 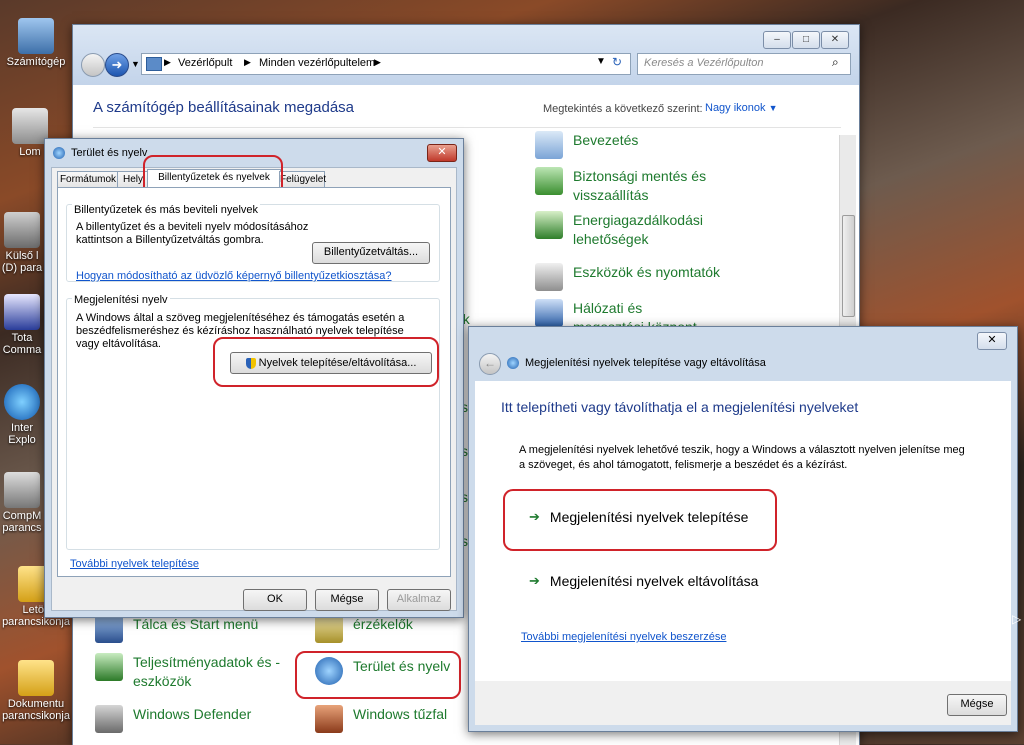 I want to click on desktop-icon-totalcmd: Tota Comma, so click(x=22, y=325).